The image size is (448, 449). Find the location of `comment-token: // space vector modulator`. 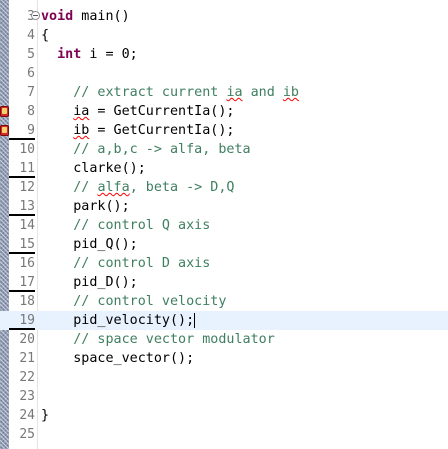

comment-token: // space vector modulator is located at coordinates (158, 339).